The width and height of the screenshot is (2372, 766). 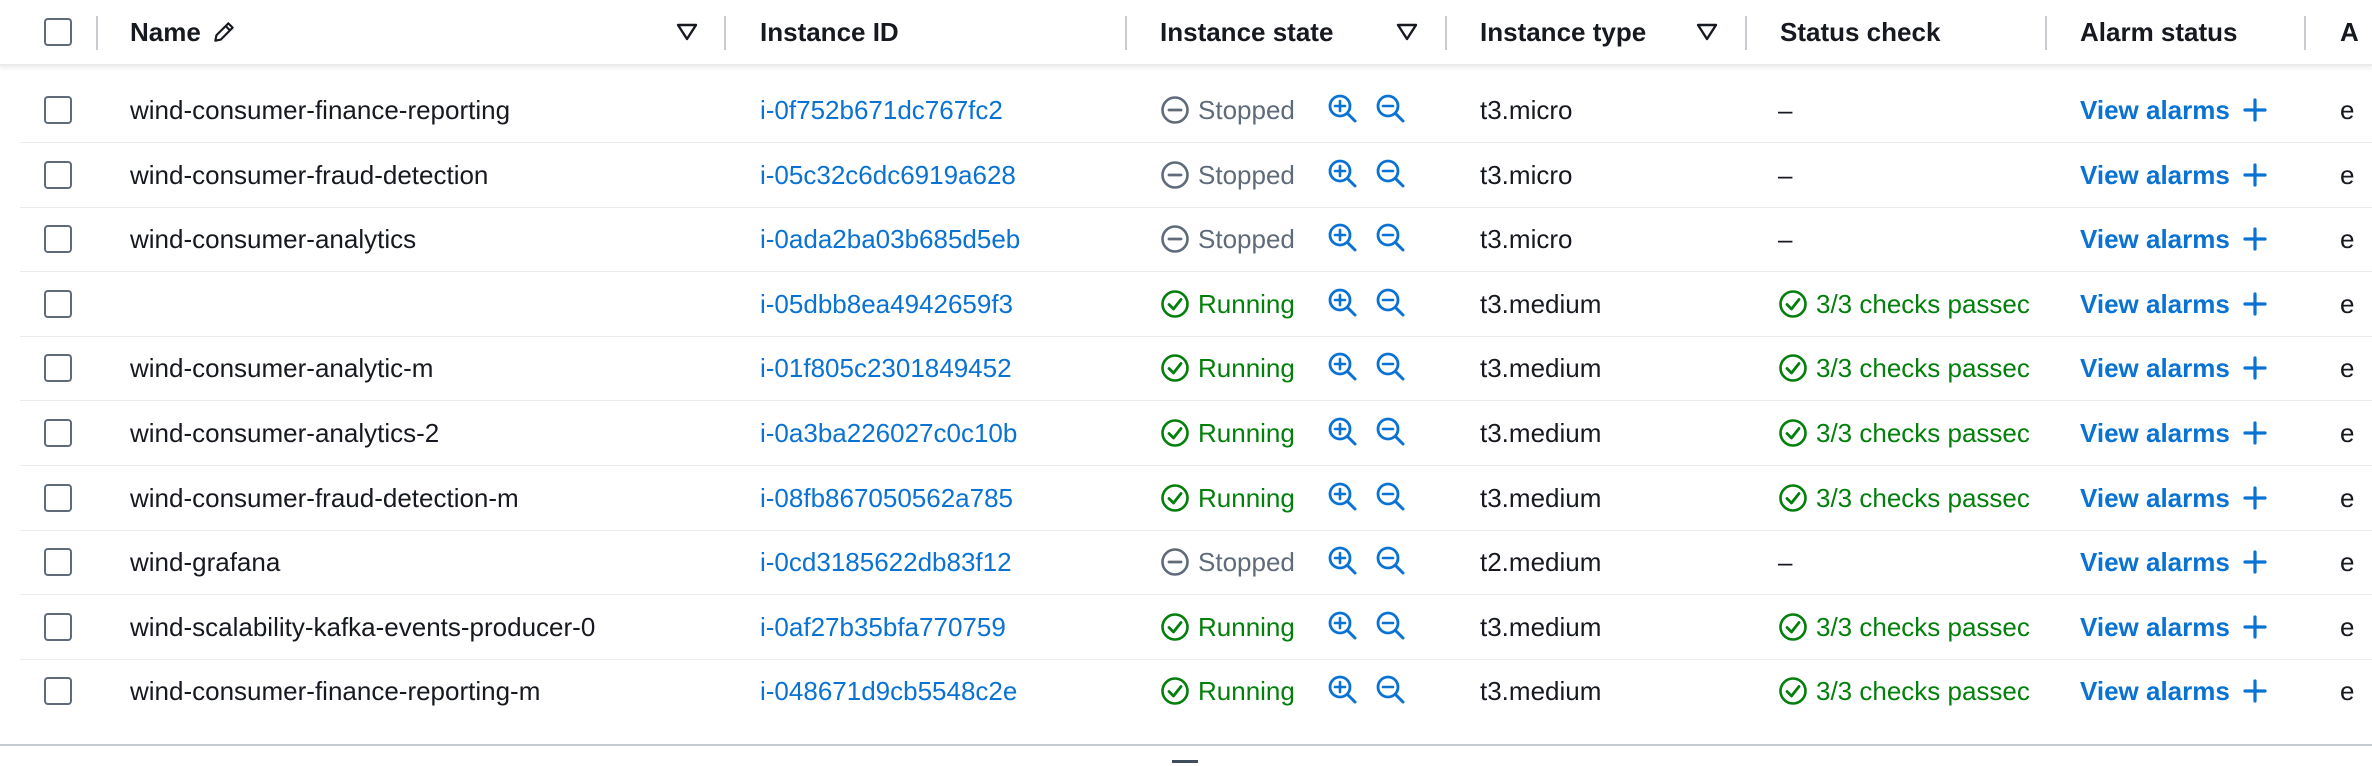 What do you see at coordinates (1245, 562) in the screenshot?
I see `instance-state: Stopped` at bounding box center [1245, 562].